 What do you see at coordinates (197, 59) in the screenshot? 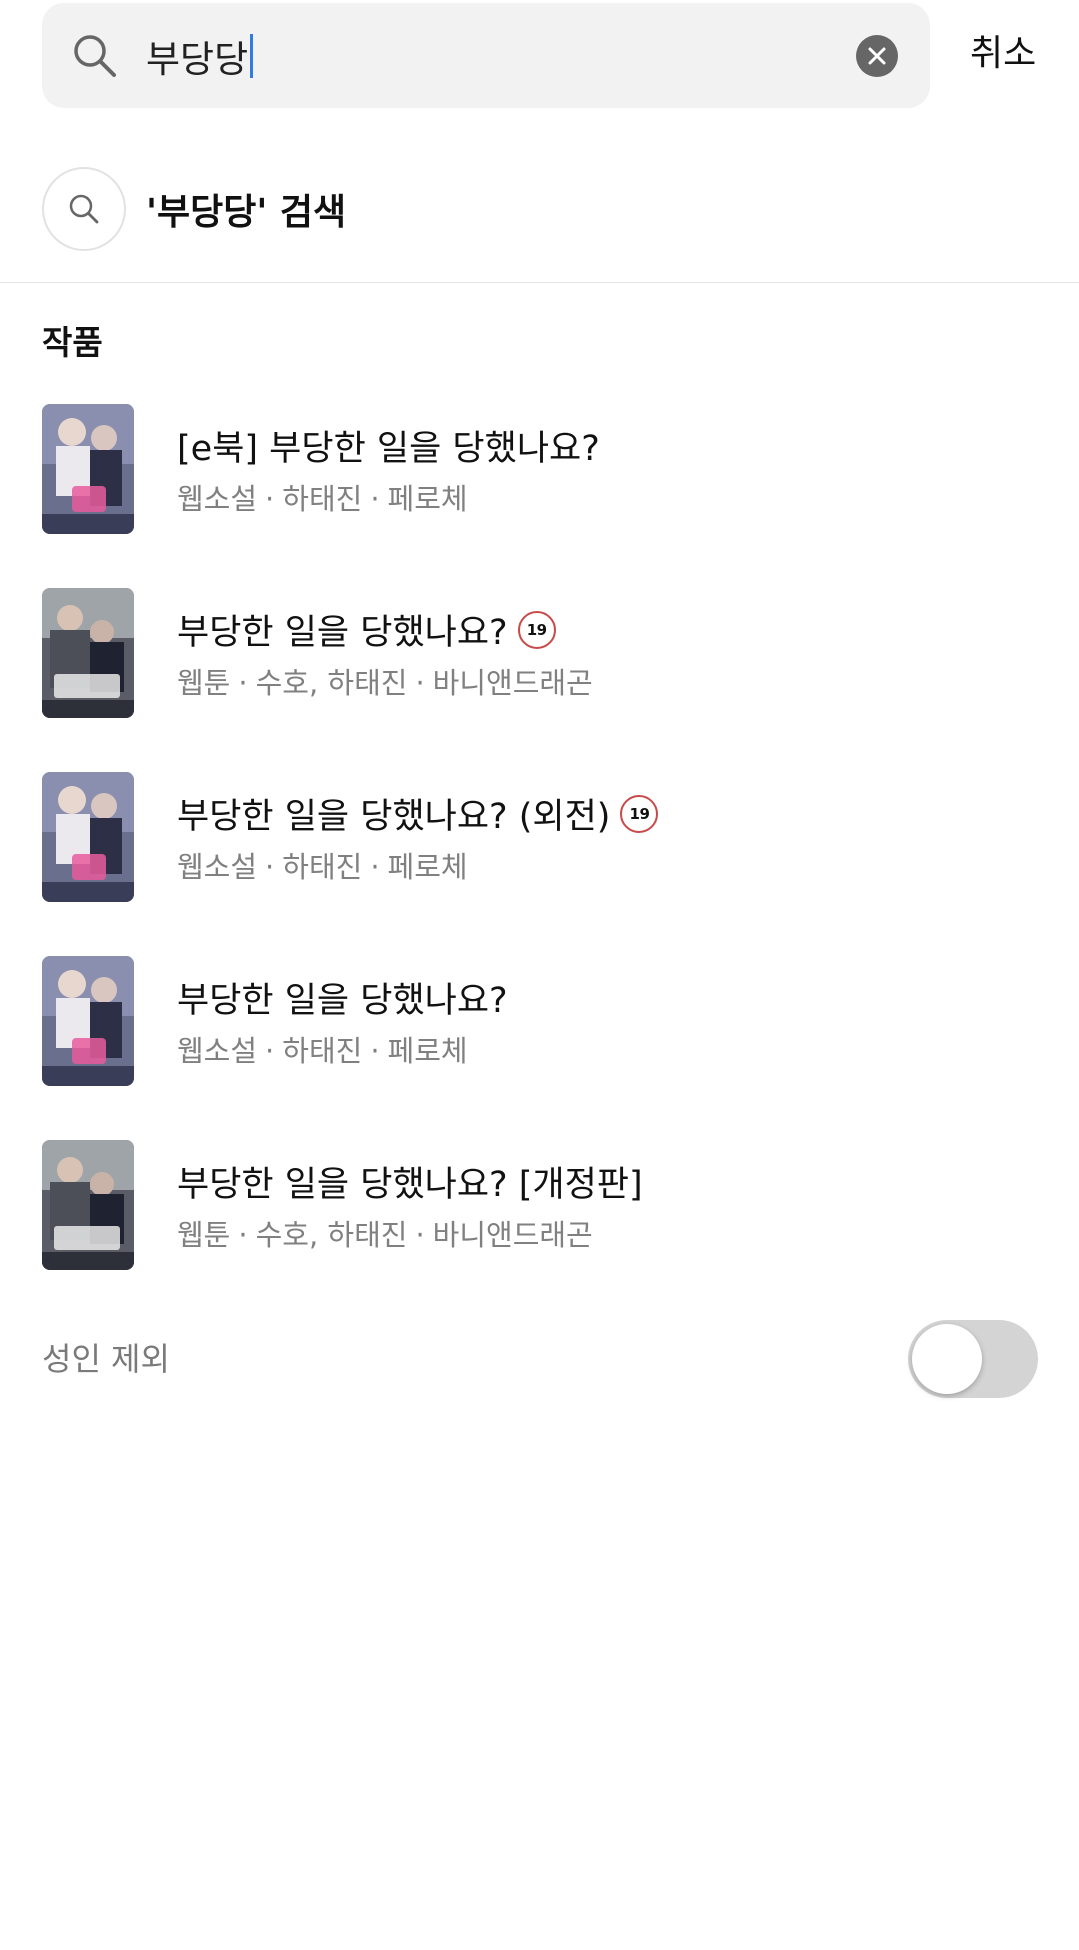
I see `search-query-text: 부당당` at bounding box center [197, 59].